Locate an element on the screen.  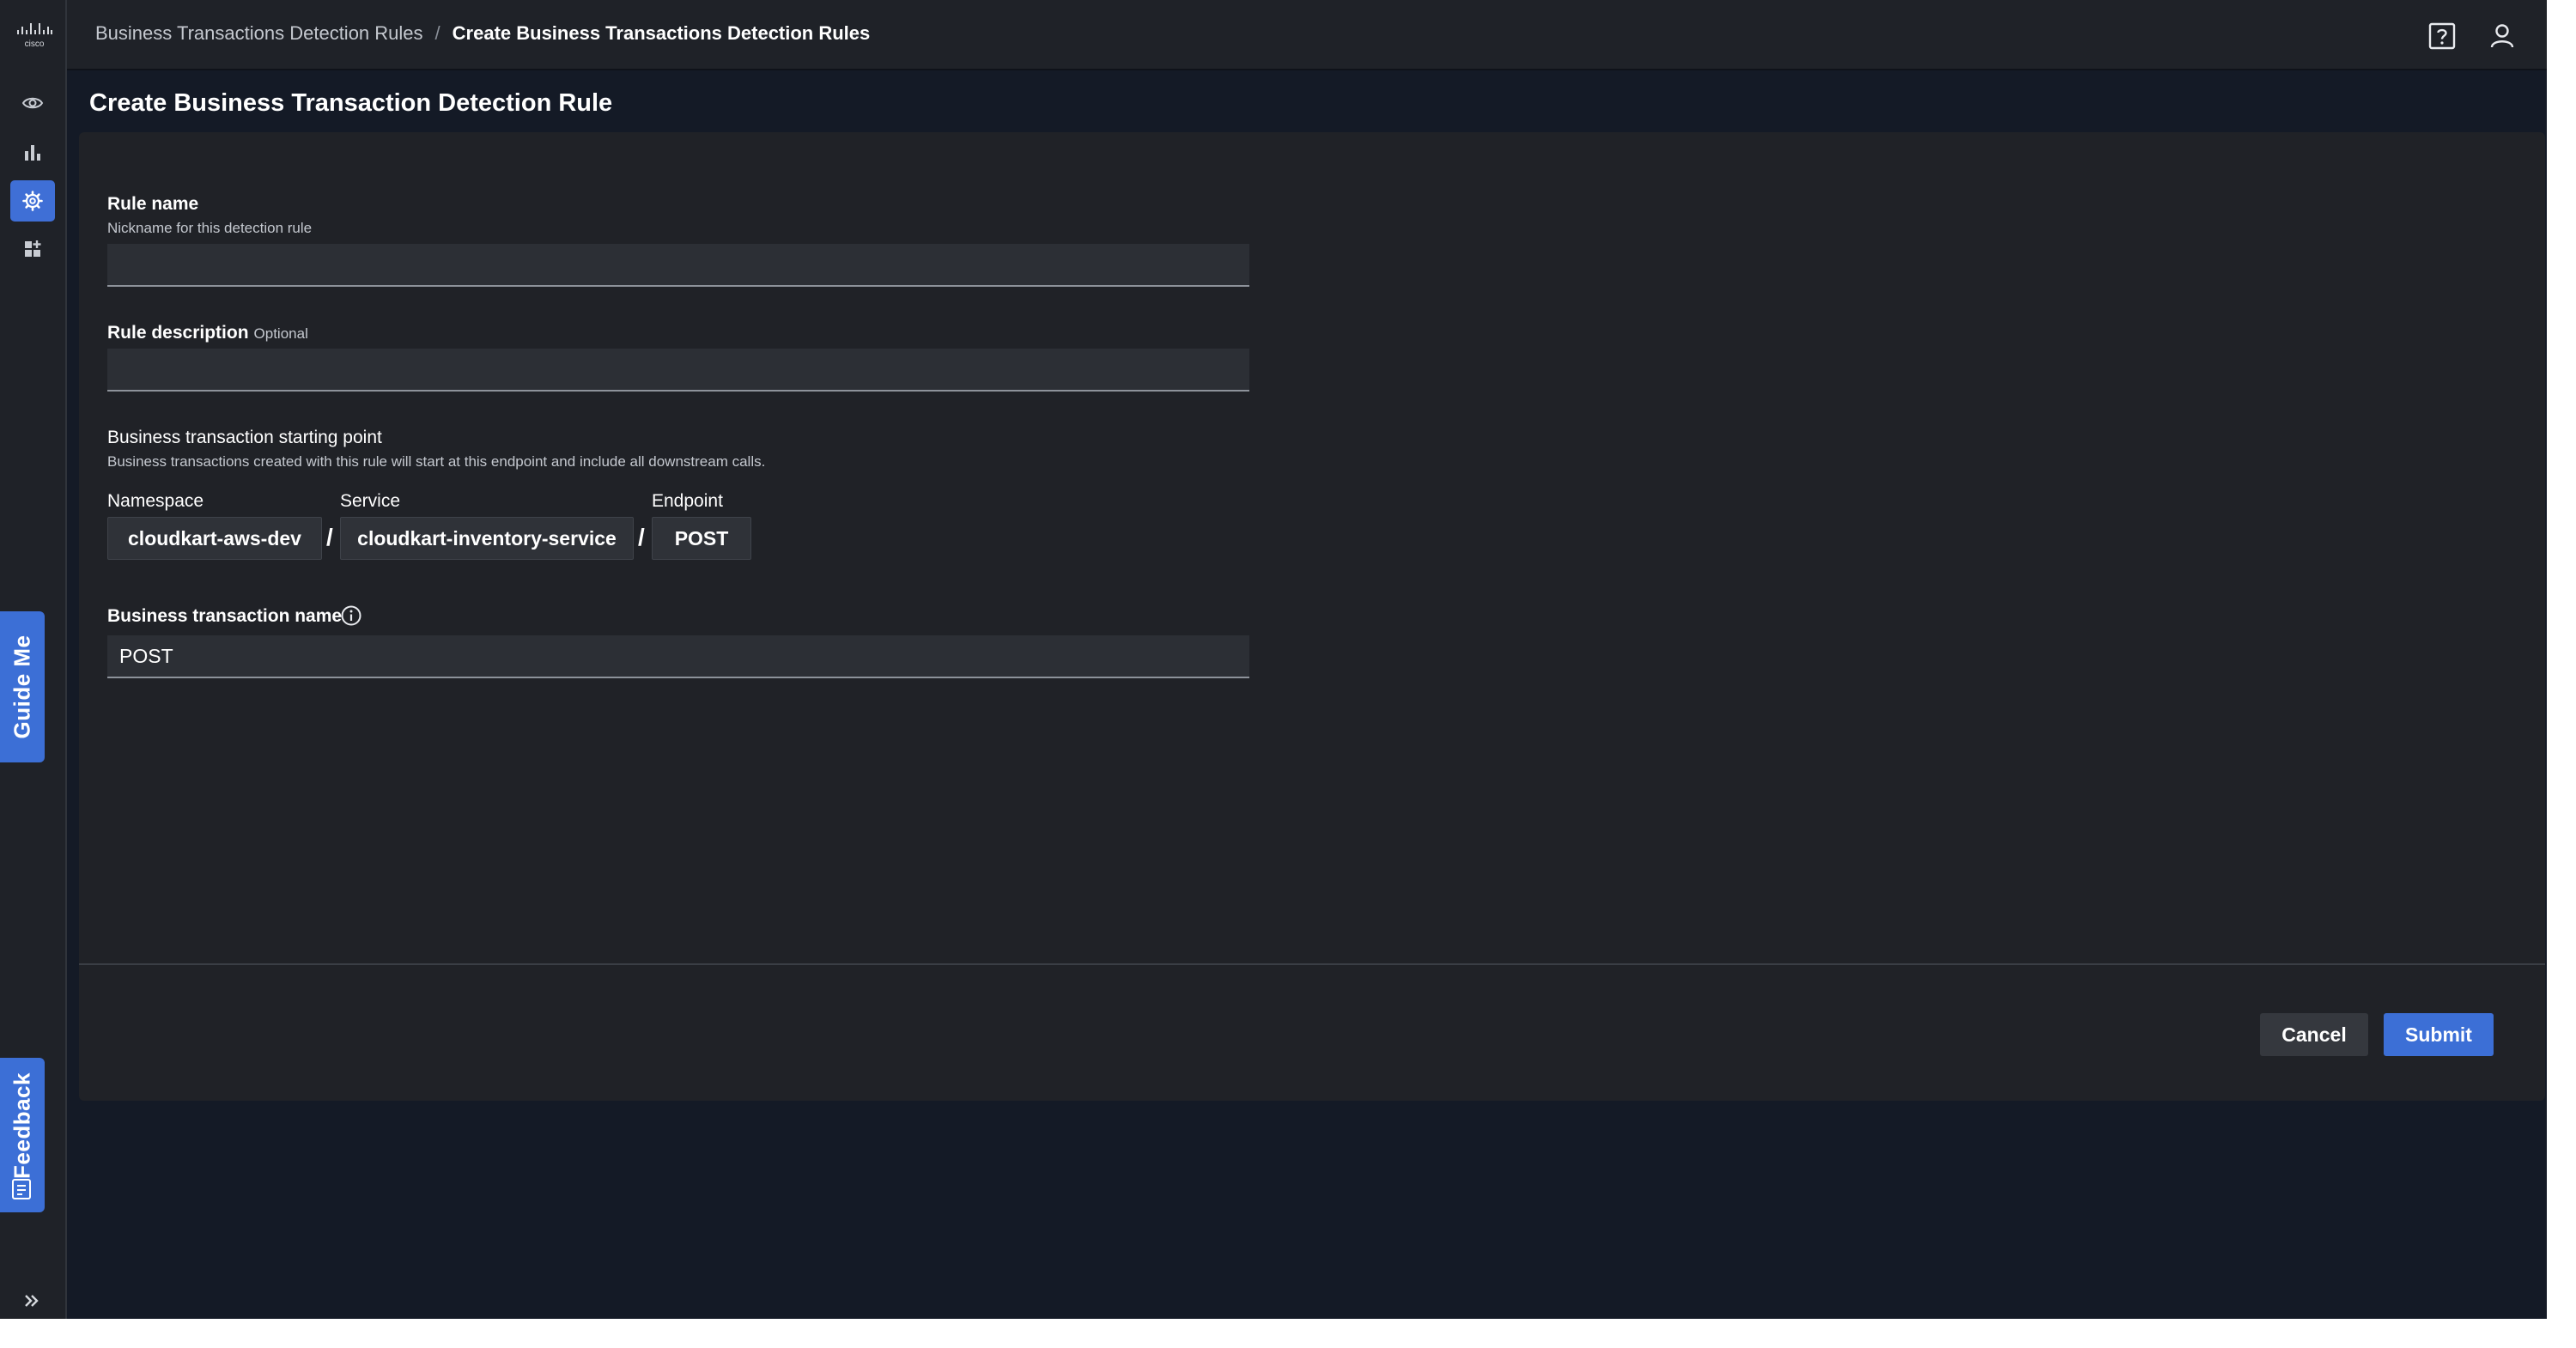
feedback-label: Feedback is located at coordinates (22, 1126).